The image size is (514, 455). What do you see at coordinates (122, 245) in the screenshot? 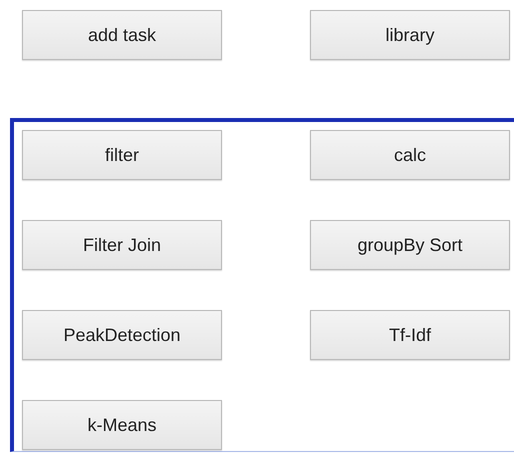
I see `task-button: Filter Join` at bounding box center [122, 245].